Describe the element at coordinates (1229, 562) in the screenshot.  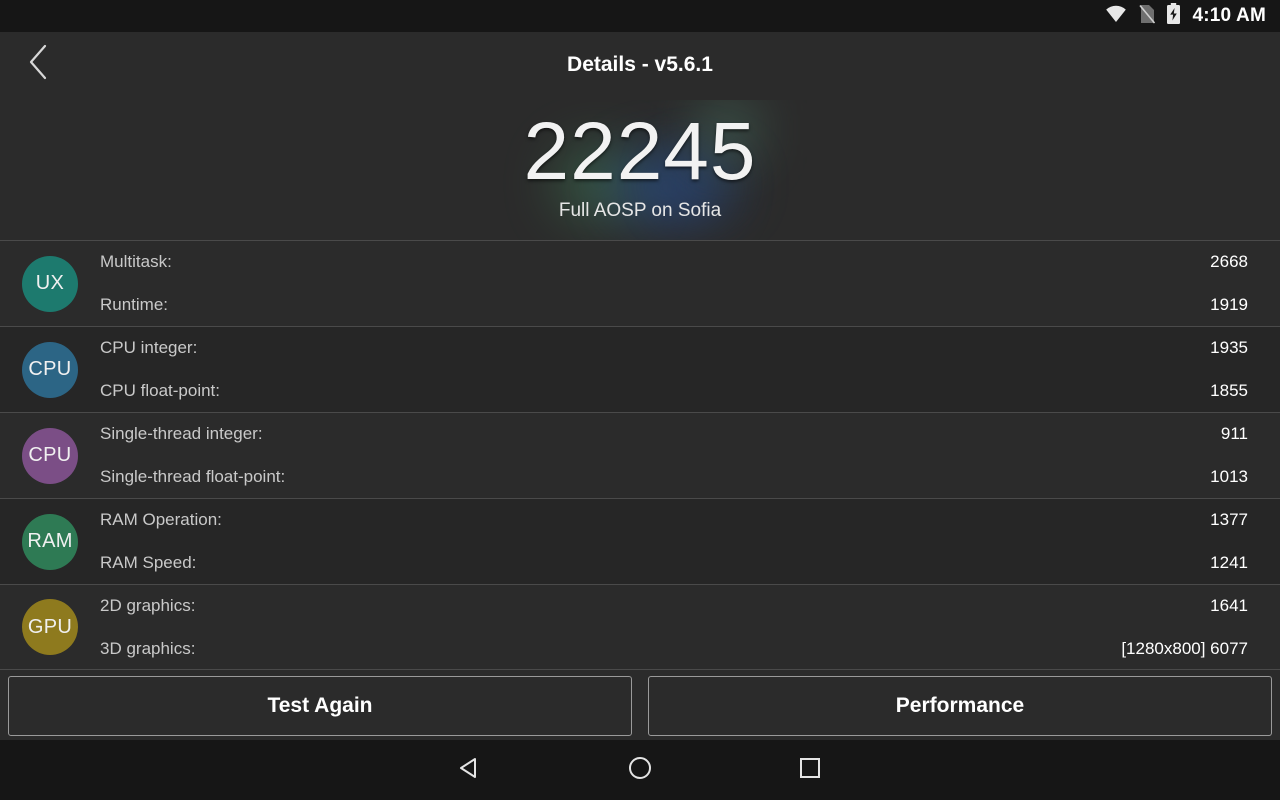
I see `metric-value: 1241` at that location.